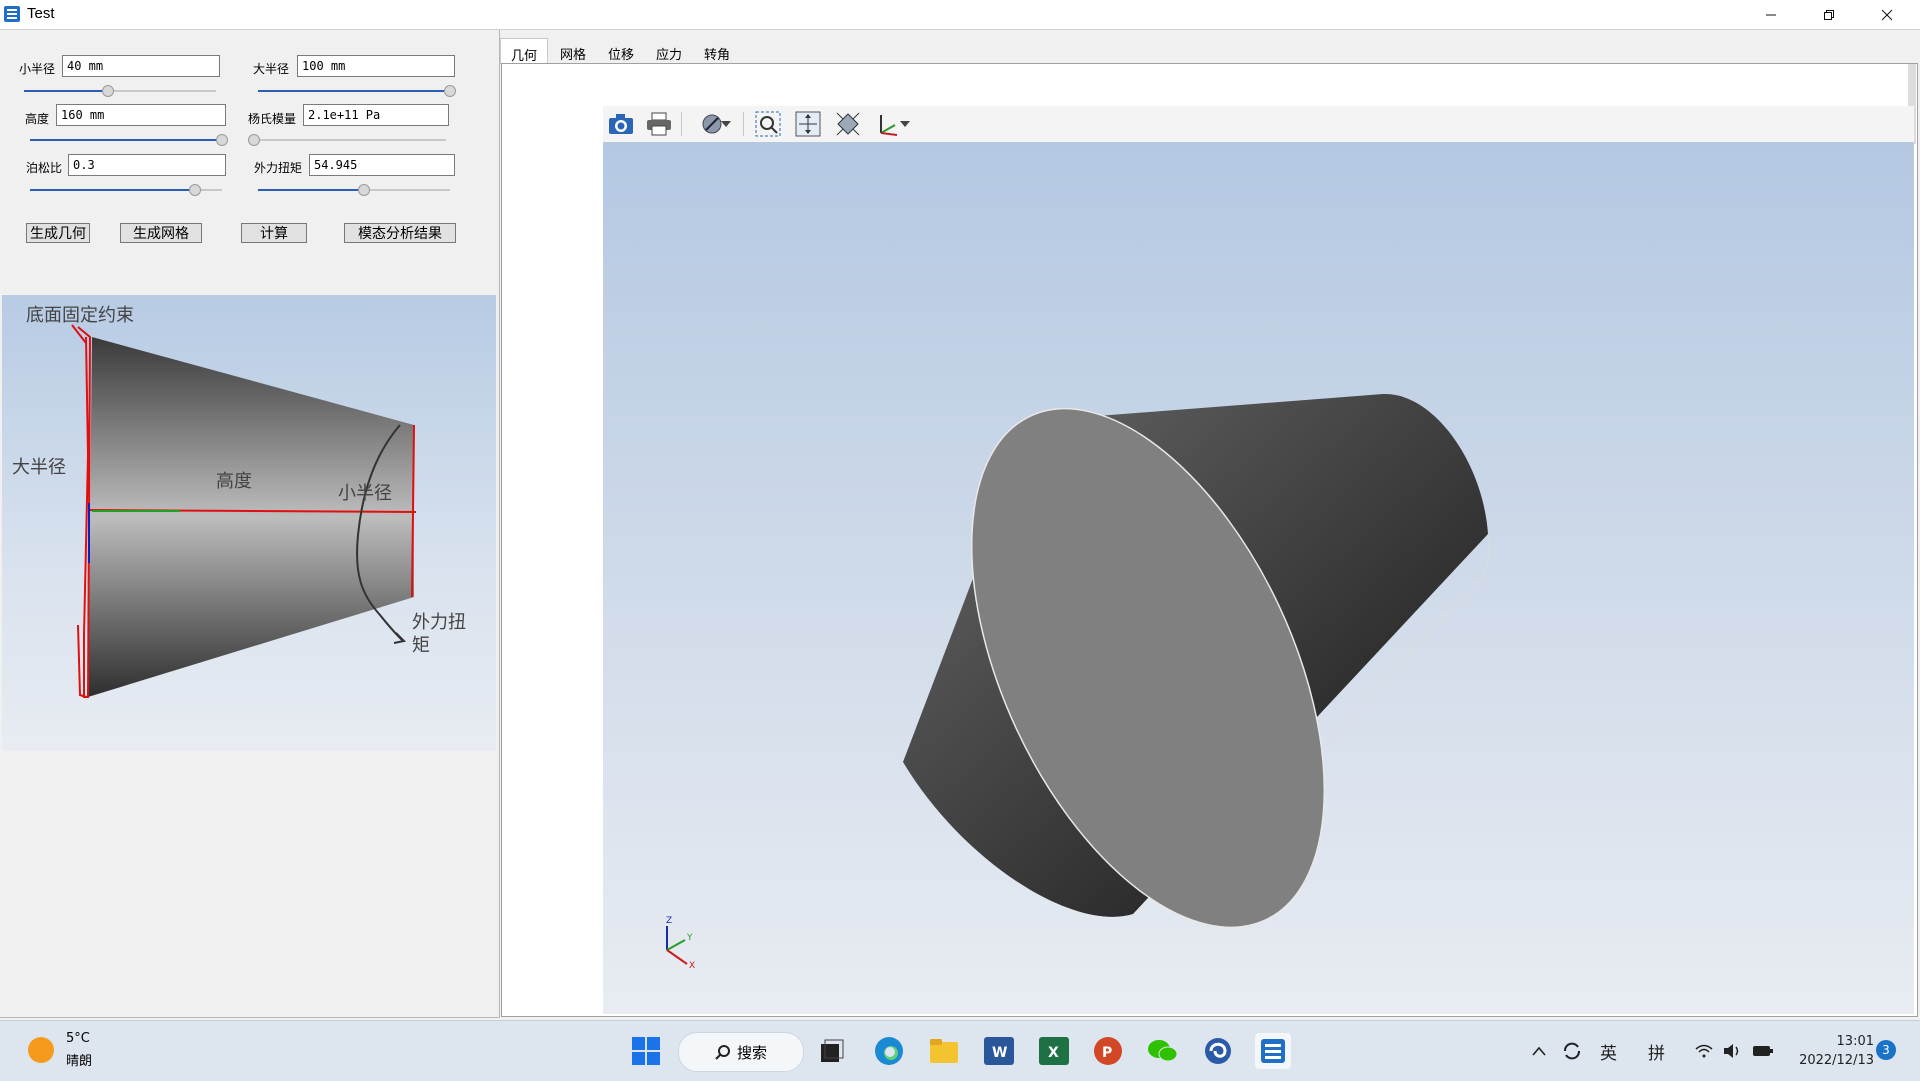 The height and width of the screenshot is (1081, 1920). What do you see at coordinates (400, 233) in the screenshot?
I see `modal-results-button: 模态分析结果` at bounding box center [400, 233].